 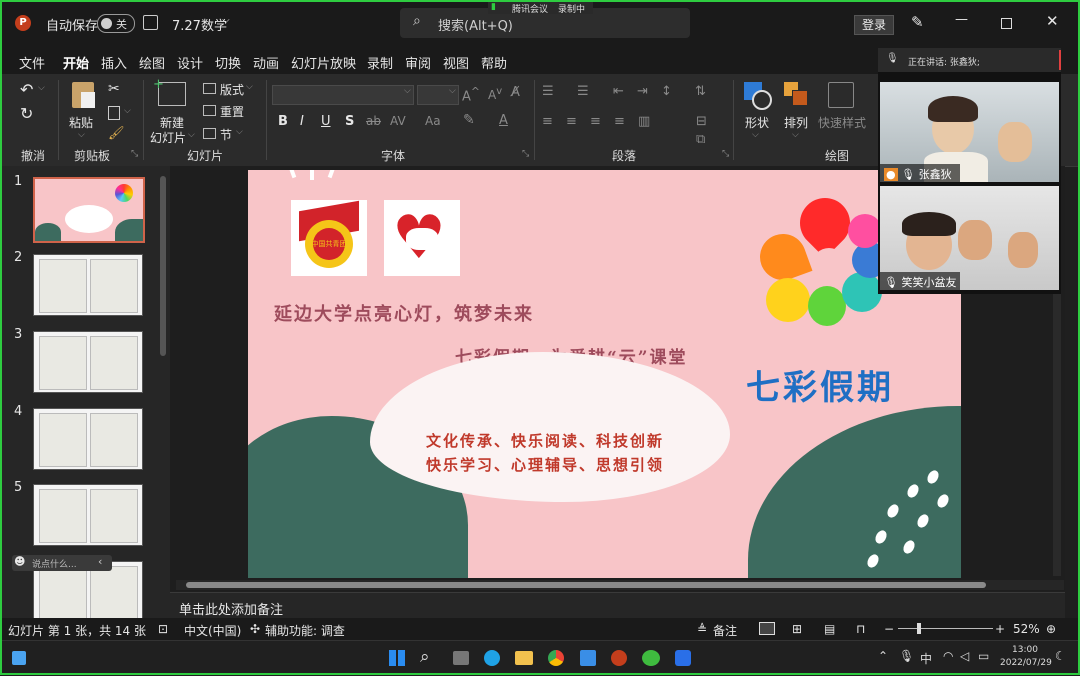 What do you see at coordinates (583, 91) in the screenshot?
I see `numbering-icon: ☰` at bounding box center [583, 91].